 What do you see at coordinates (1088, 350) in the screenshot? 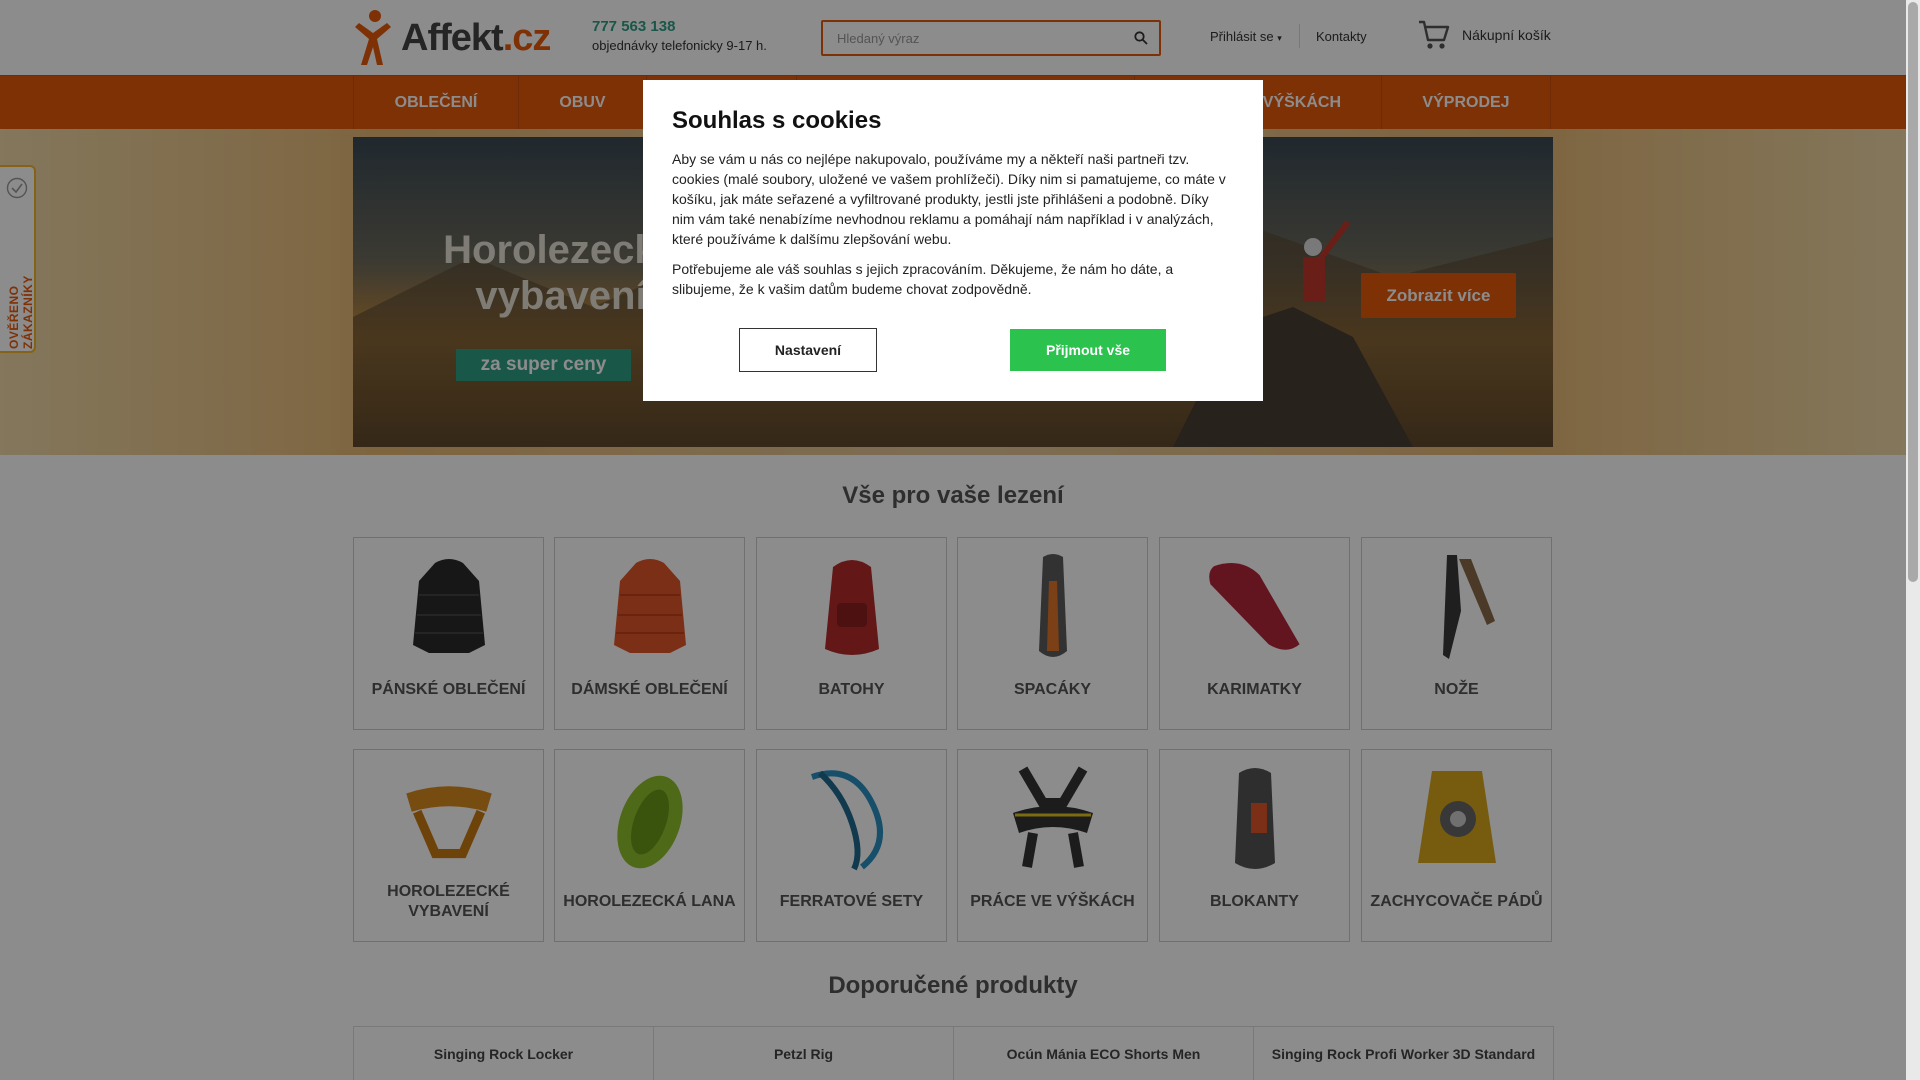
I see `cookie-accept-all-button: Přijmout vše` at bounding box center [1088, 350].